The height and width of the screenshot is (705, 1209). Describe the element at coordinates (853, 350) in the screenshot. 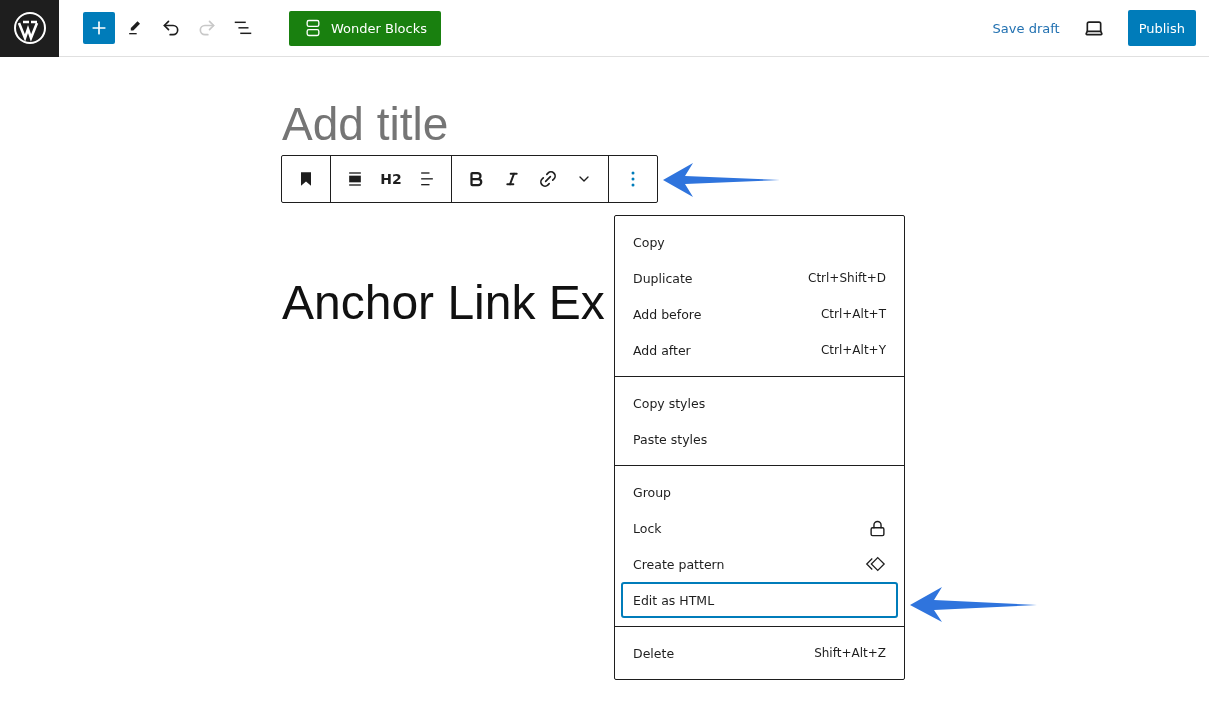

I see `shortcut-text: Ctrl+Alt+Y` at that location.